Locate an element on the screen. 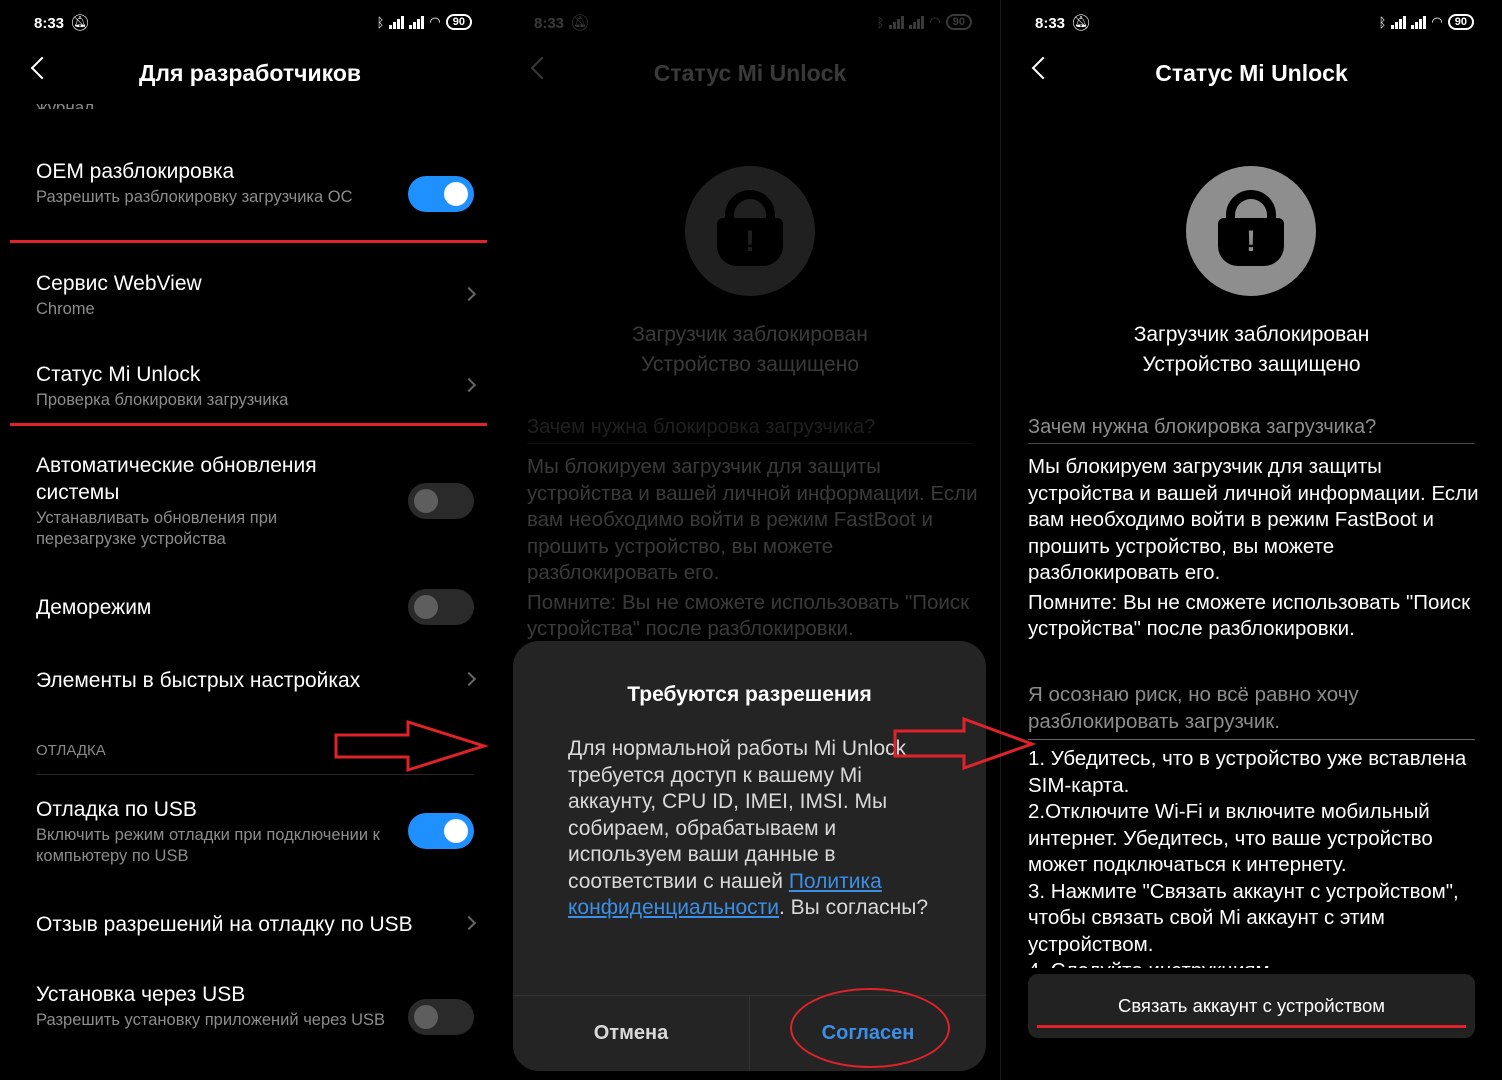 The image size is (1502, 1080). status-line-1: Загрузчик заблокирован is located at coordinates (1251, 334).